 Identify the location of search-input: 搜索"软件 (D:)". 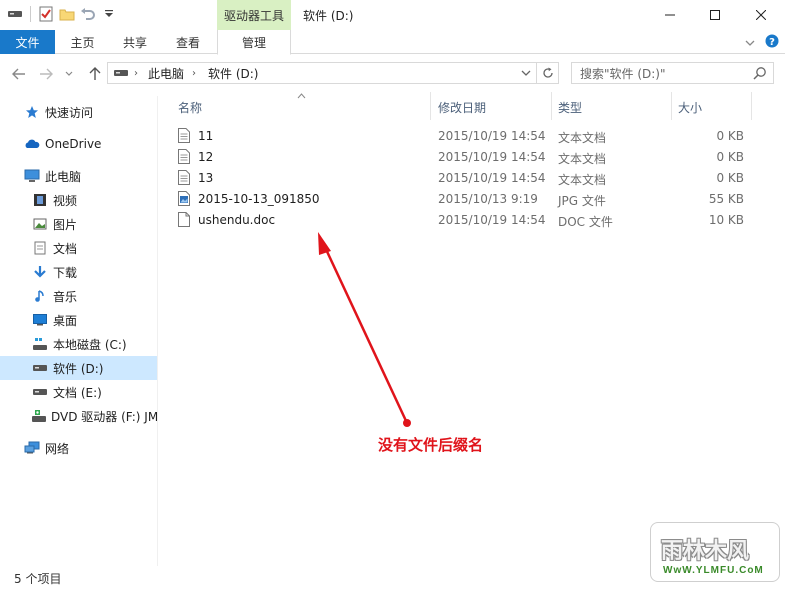
(672, 73).